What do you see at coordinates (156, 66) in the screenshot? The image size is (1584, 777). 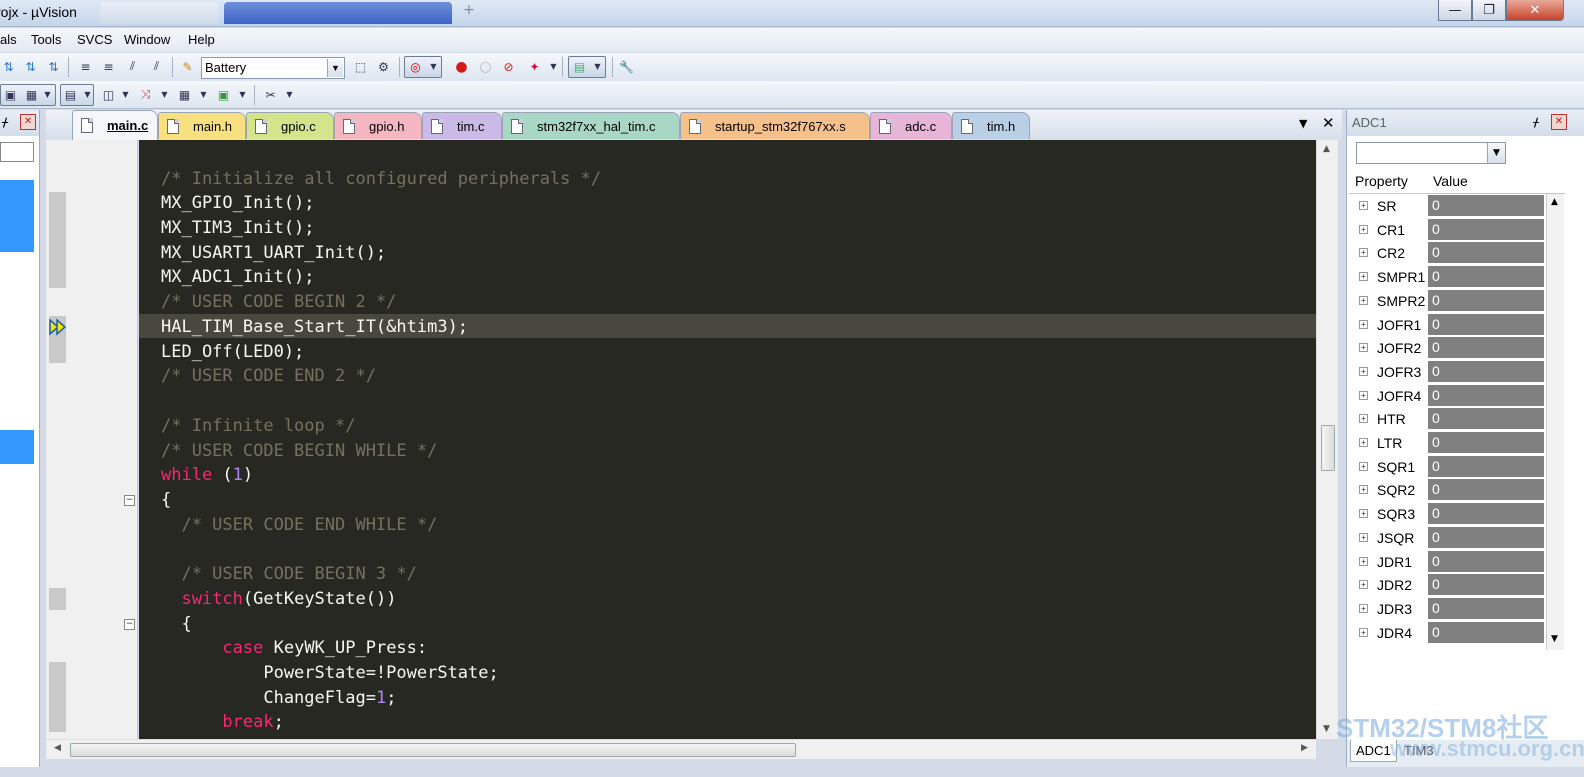 I see `uncomment-icon: ⫽` at bounding box center [156, 66].